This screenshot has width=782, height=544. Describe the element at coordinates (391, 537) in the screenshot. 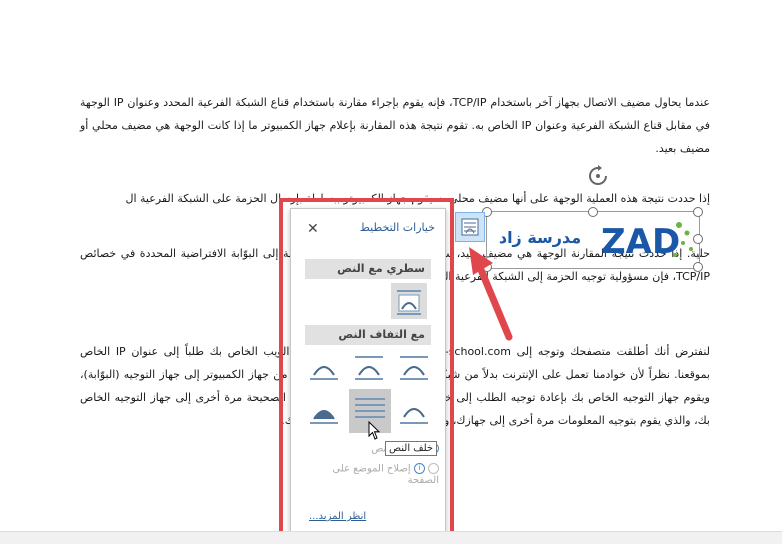

I see `status-strip` at that location.